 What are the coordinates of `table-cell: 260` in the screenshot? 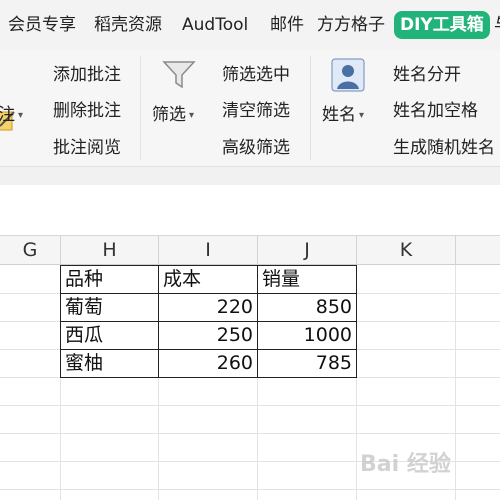 It's located at (208, 363).